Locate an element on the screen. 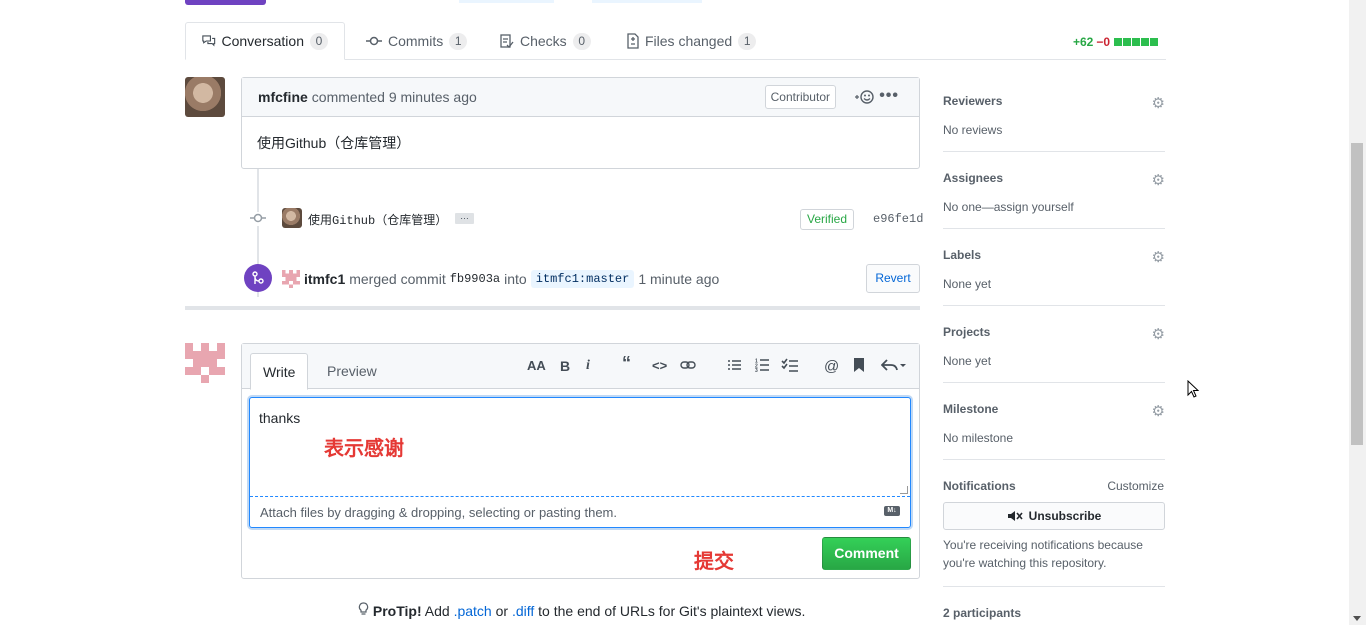 This screenshot has height=625, width=1366. italic-icon: i is located at coordinates (588, 366).